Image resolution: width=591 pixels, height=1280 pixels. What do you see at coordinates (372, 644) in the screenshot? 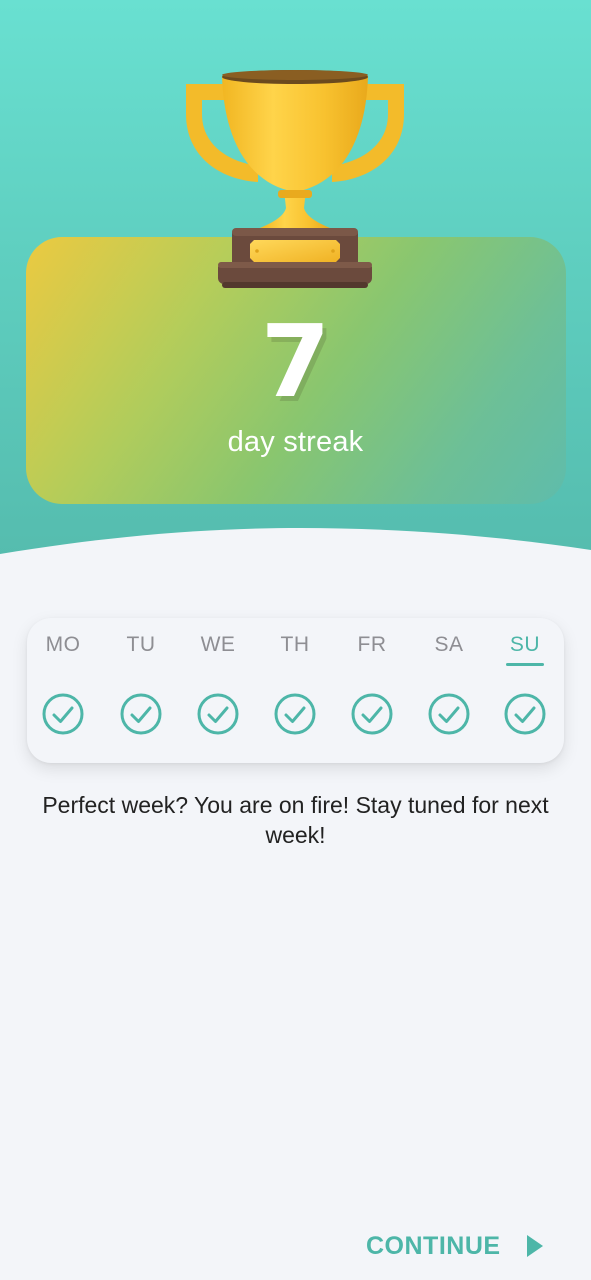
I see `day-label: FR` at bounding box center [372, 644].